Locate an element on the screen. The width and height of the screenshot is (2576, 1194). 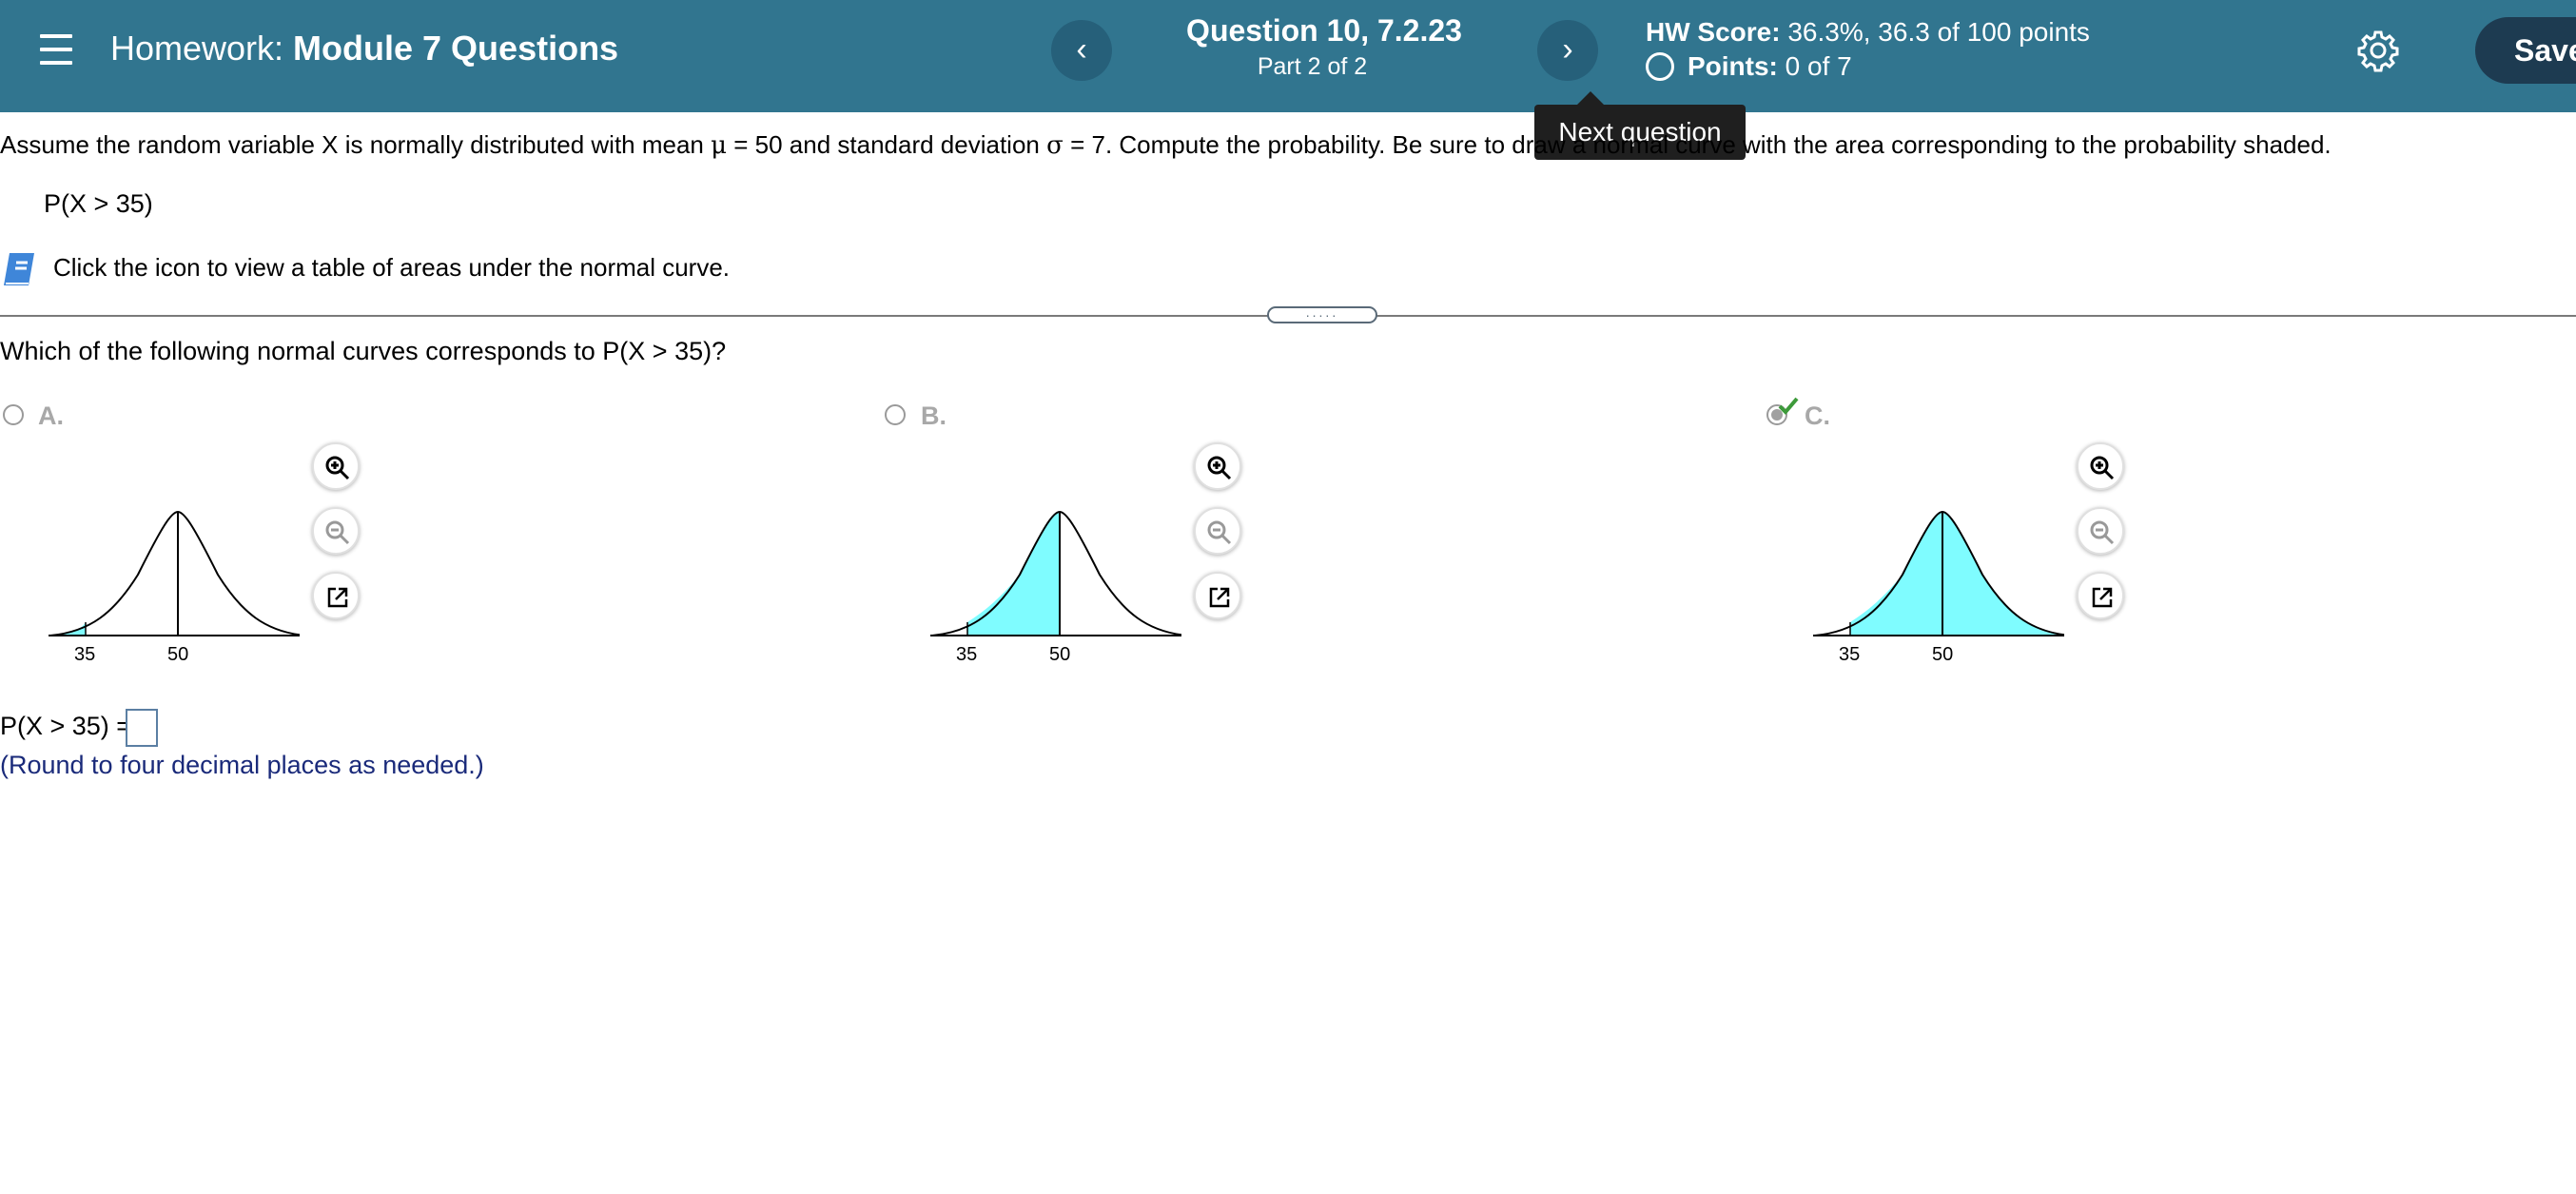
hamburger-menu-icon is located at coordinates (56, 49).